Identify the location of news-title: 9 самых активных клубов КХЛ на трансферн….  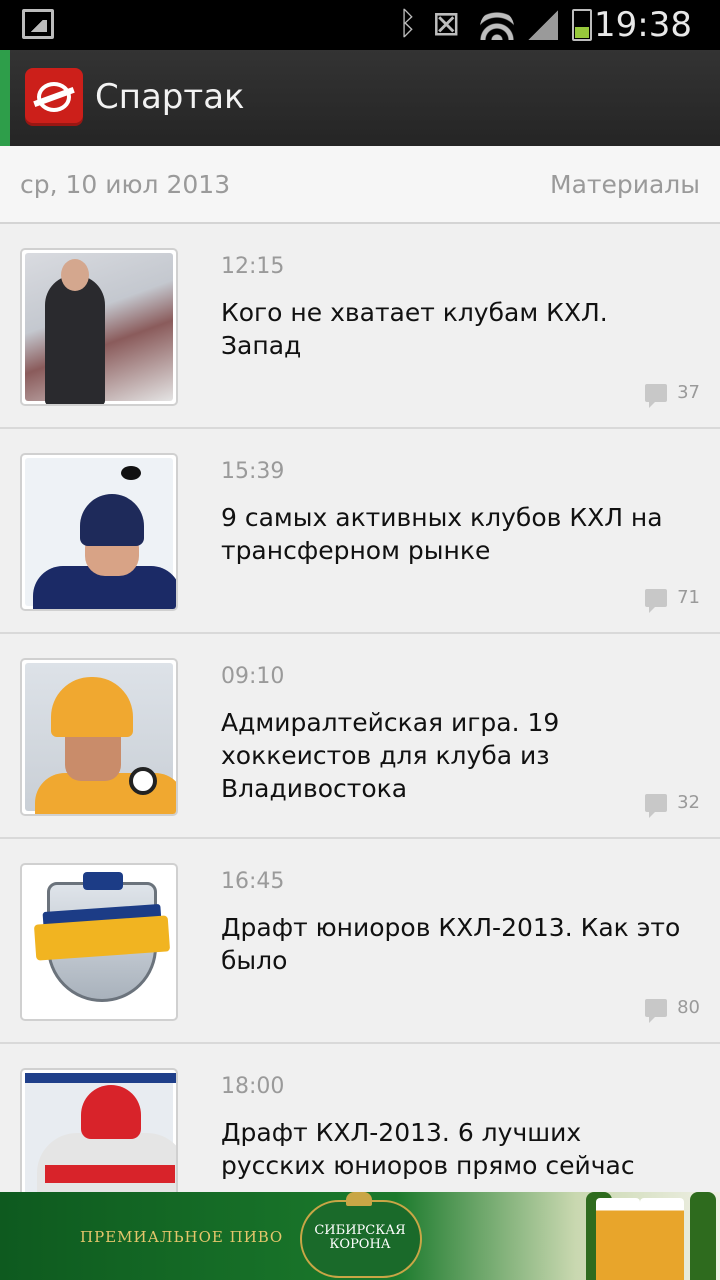
(442, 534).